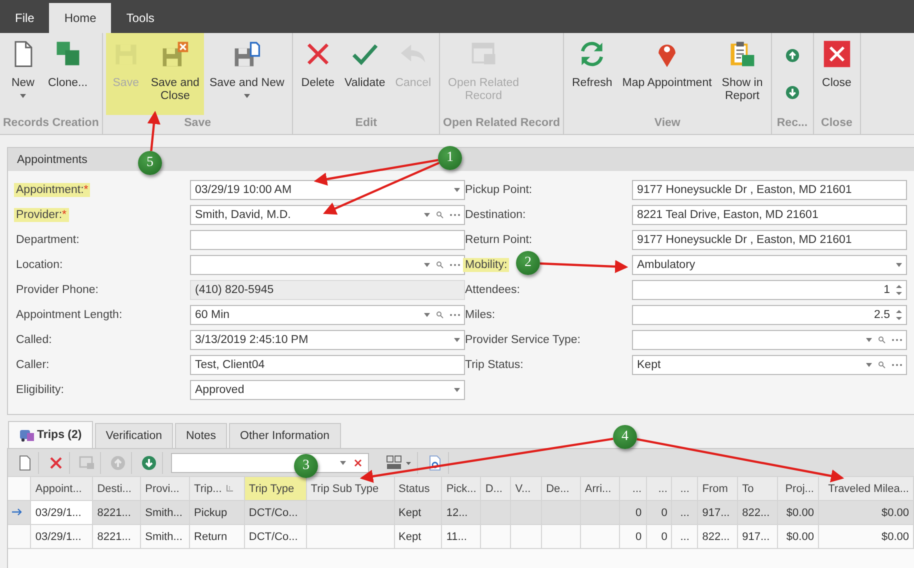 This screenshot has width=914, height=568. Describe the element at coordinates (769, 265) in the screenshot. I see `dropdown-field: Ambulatory` at that location.